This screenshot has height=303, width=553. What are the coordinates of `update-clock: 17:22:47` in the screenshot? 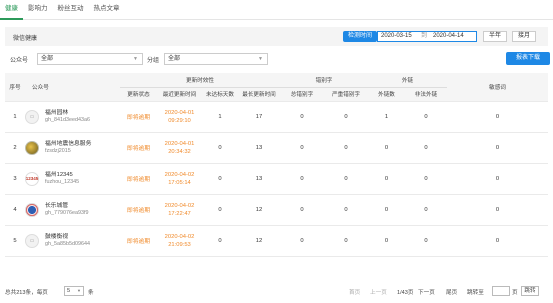 It's located at (179, 213).